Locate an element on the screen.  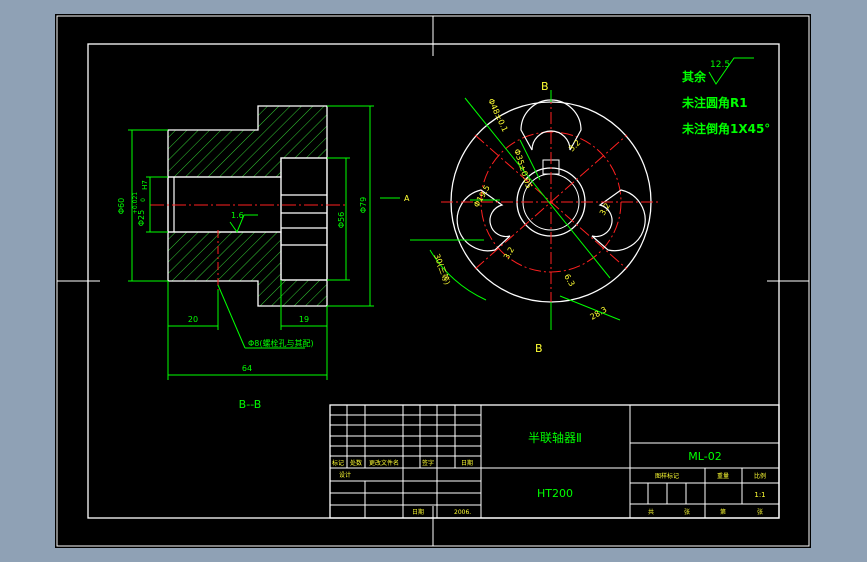
part-name: 半联轴器Ⅱ is located at coordinates (555, 437).